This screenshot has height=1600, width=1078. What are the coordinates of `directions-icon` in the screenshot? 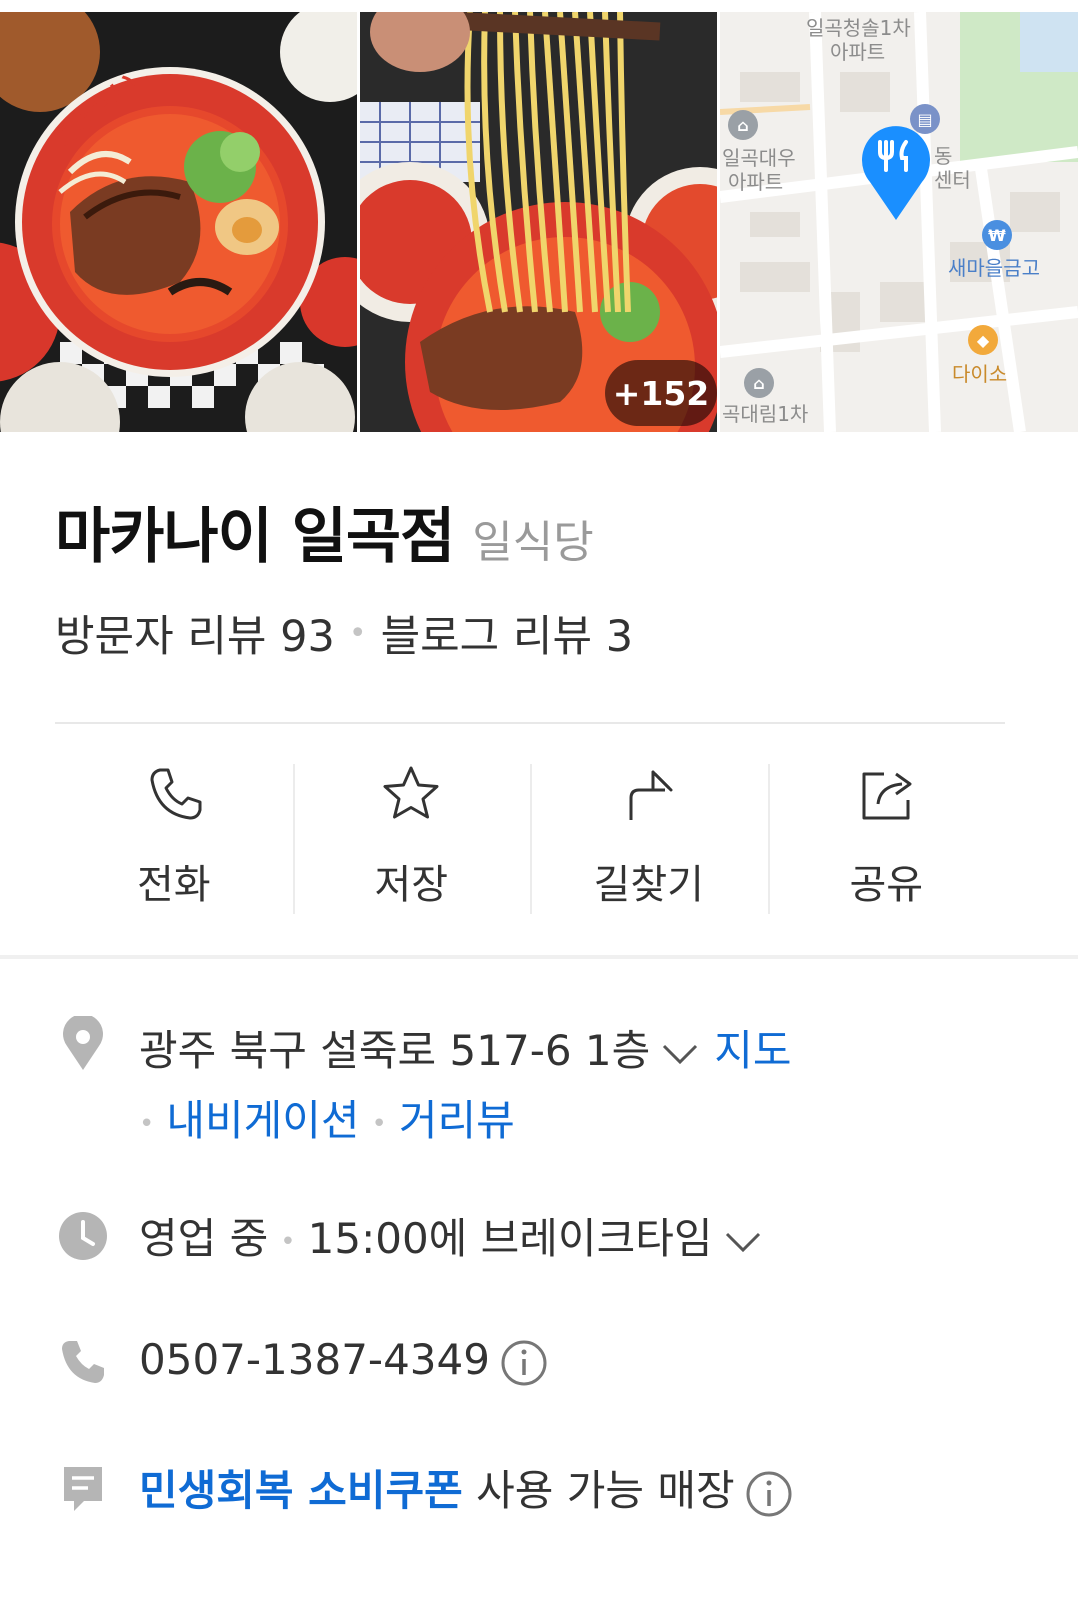 It's located at (651, 795).